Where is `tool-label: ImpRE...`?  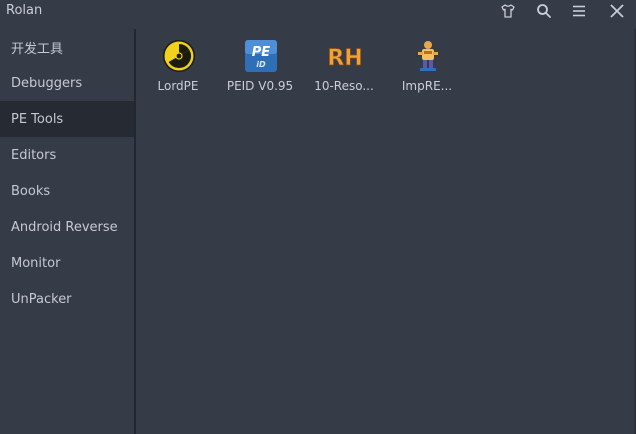 tool-label: ImpRE... is located at coordinates (427, 86).